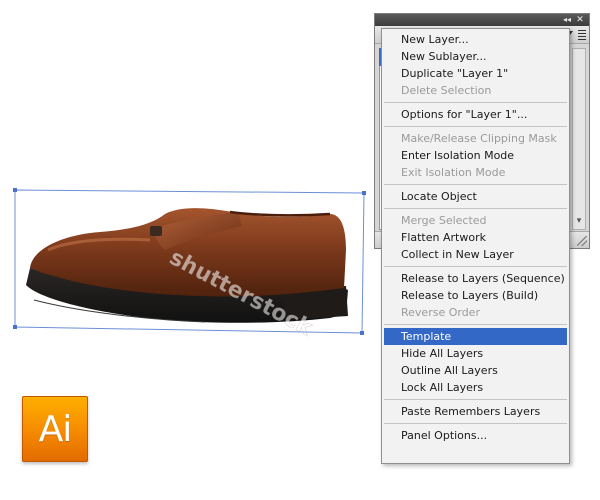  Describe the element at coordinates (576, 35) in the screenshot. I see `panel-menu-icon` at that location.